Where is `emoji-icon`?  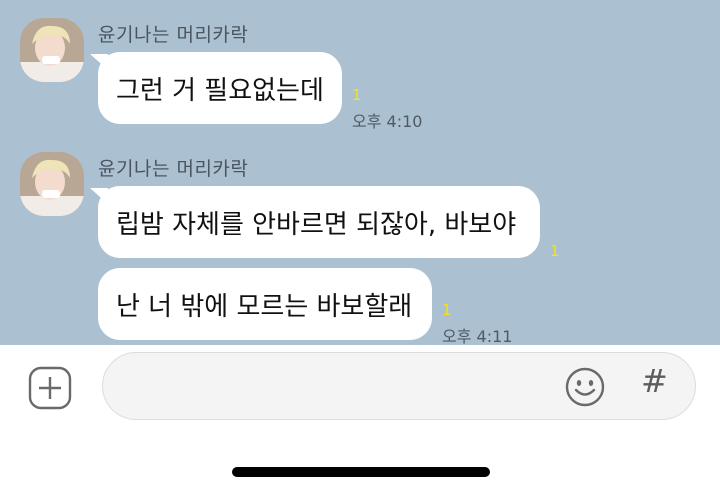 emoji-icon is located at coordinates (585, 387).